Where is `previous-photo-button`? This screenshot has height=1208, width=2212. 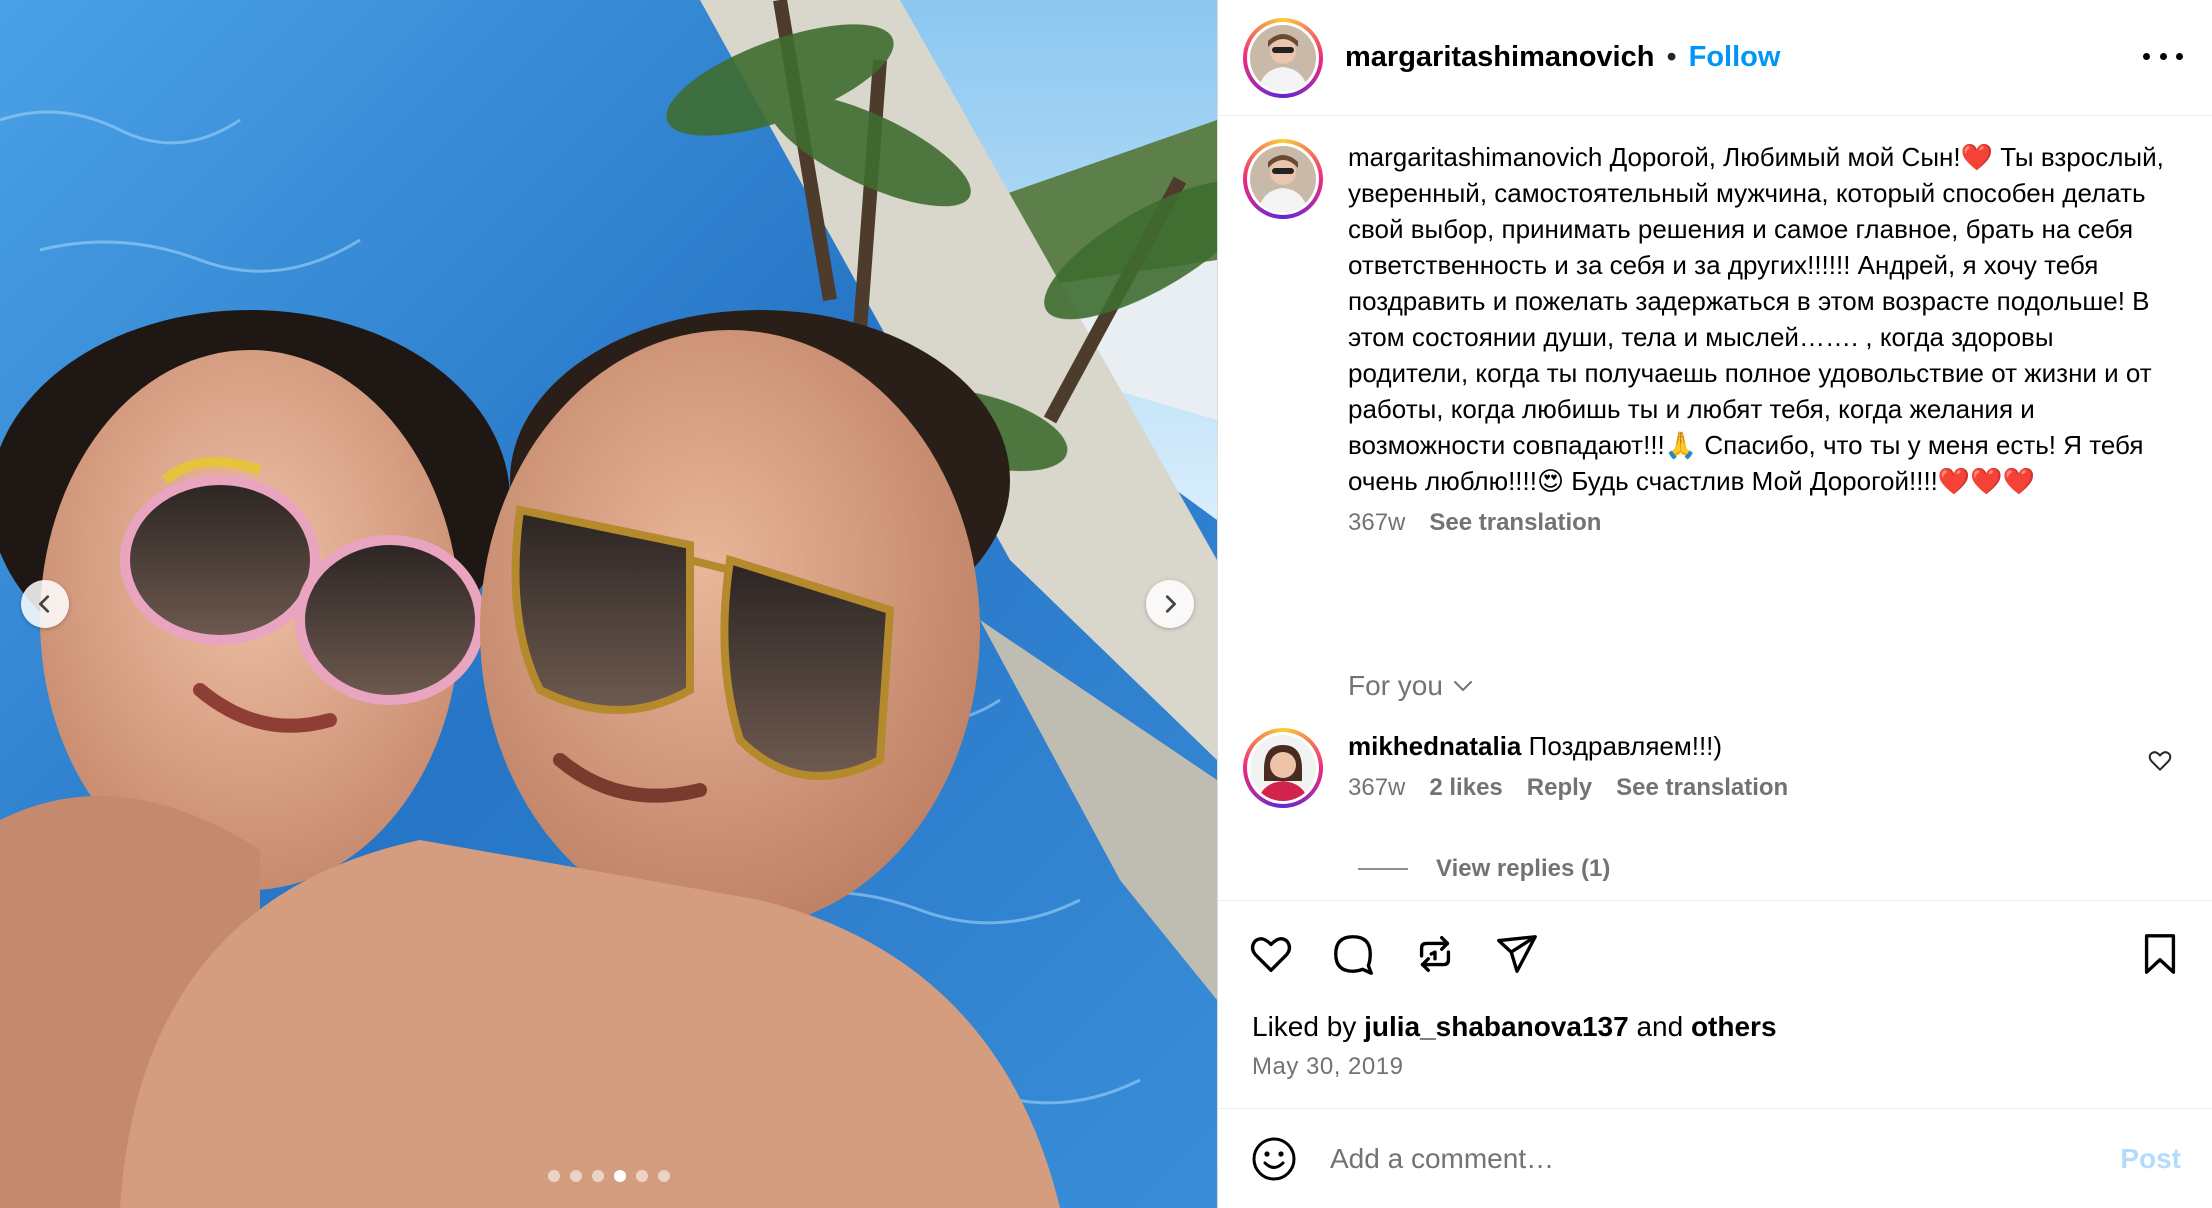 previous-photo-button is located at coordinates (45, 604).